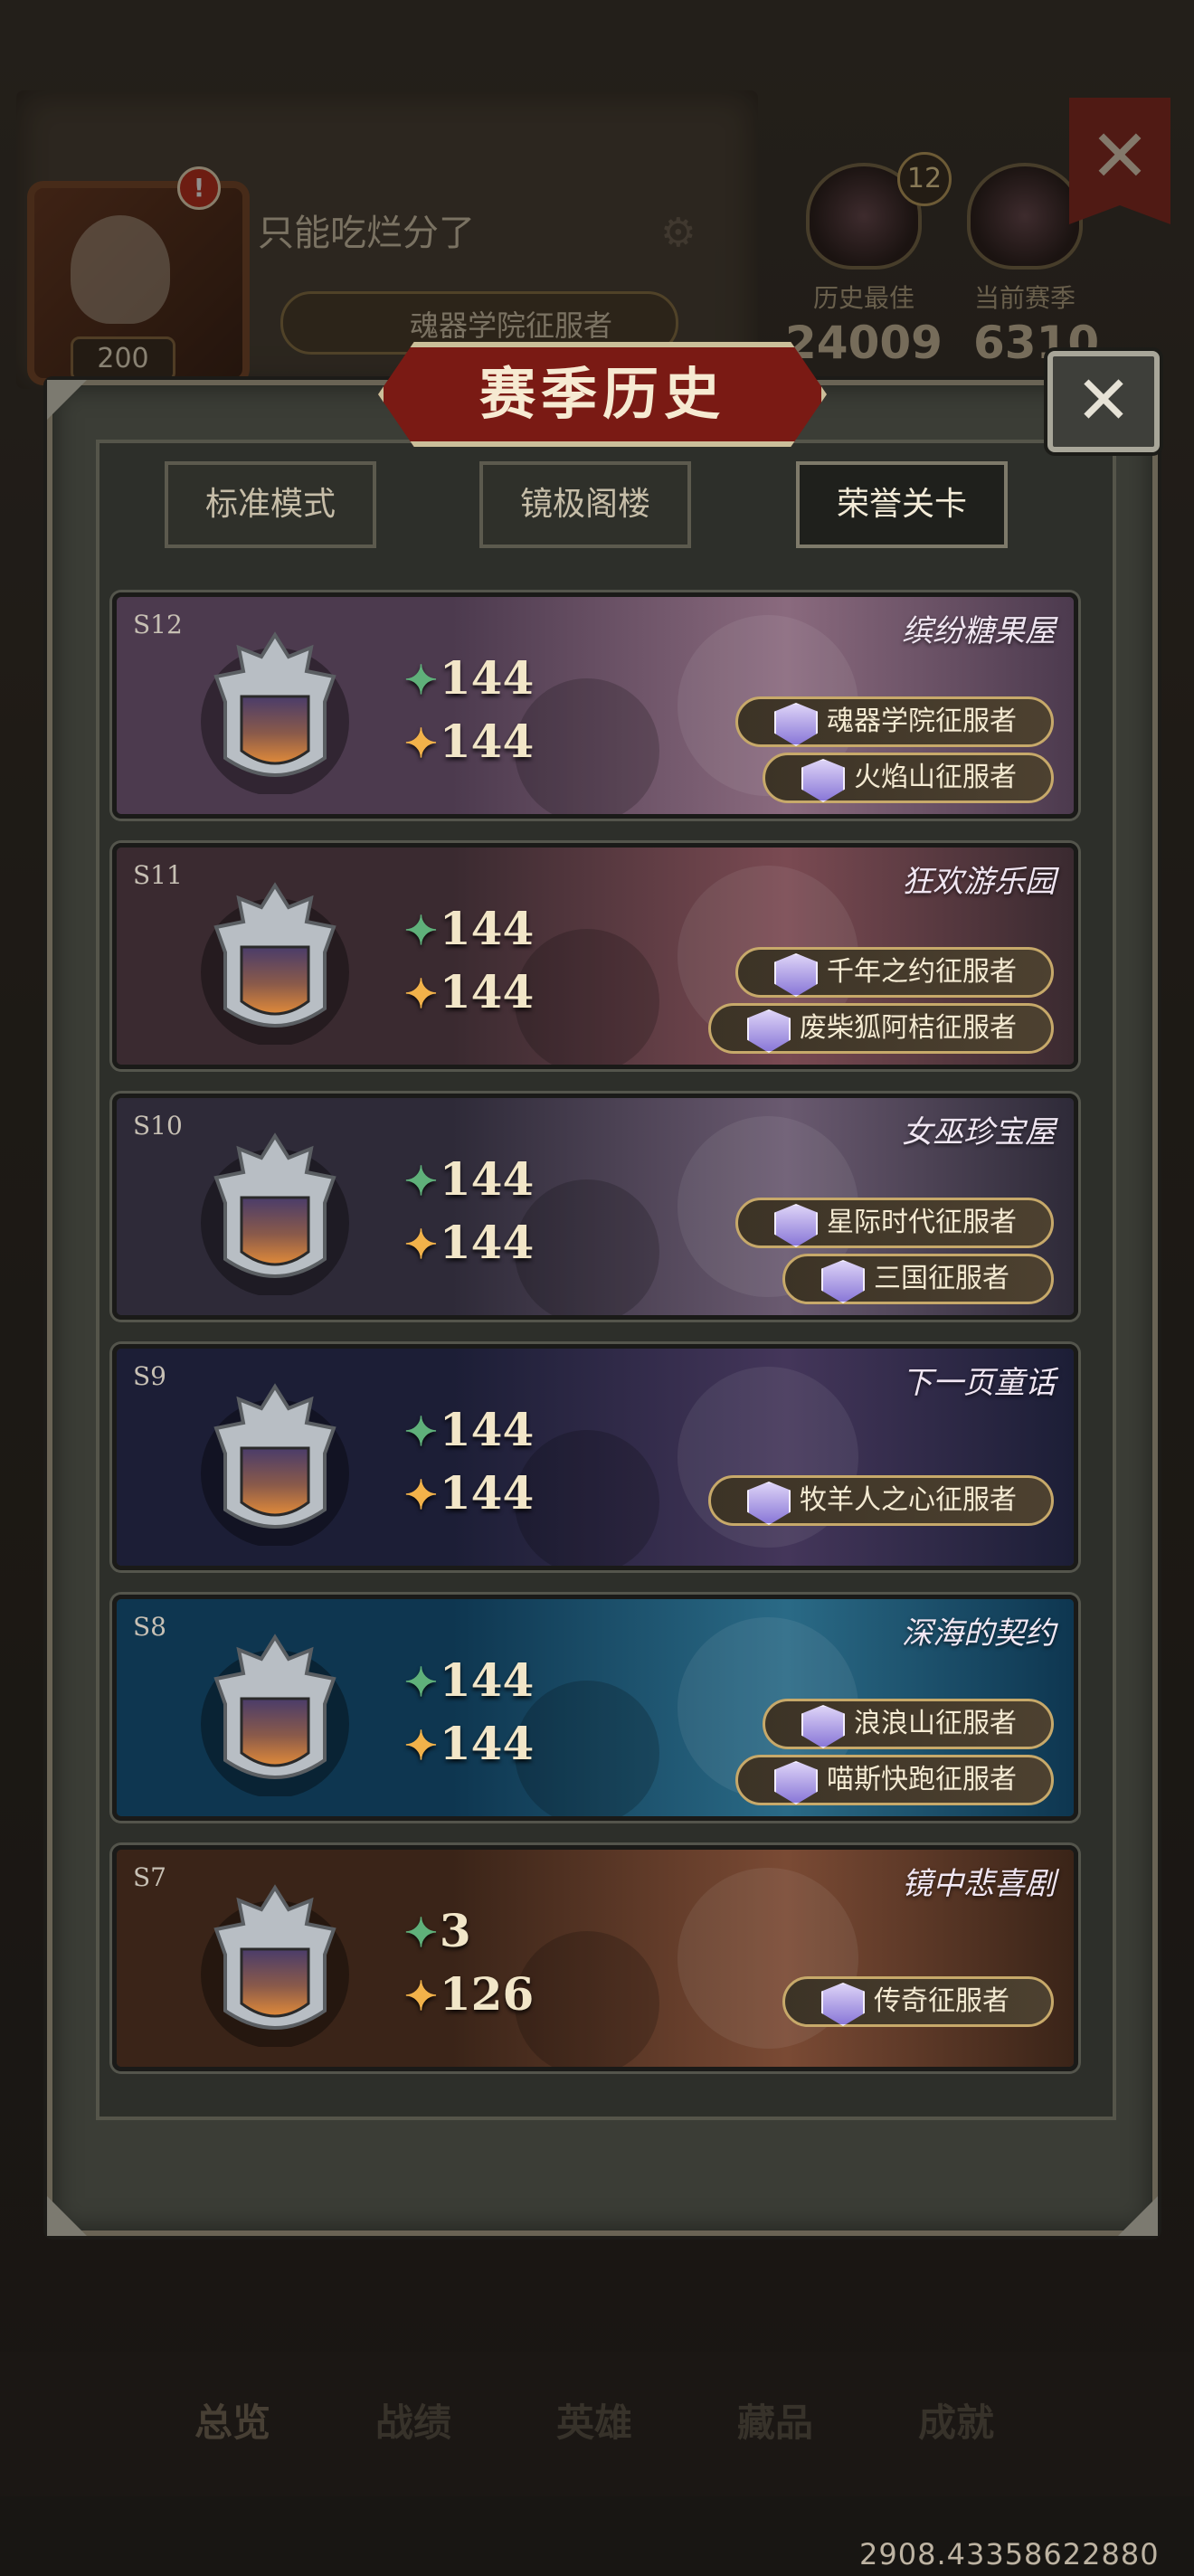  What do you see at coordinates (487, 1994) in the screenshot?
I see `gold-stat-value: 126` at bounding box center [487, 1994].